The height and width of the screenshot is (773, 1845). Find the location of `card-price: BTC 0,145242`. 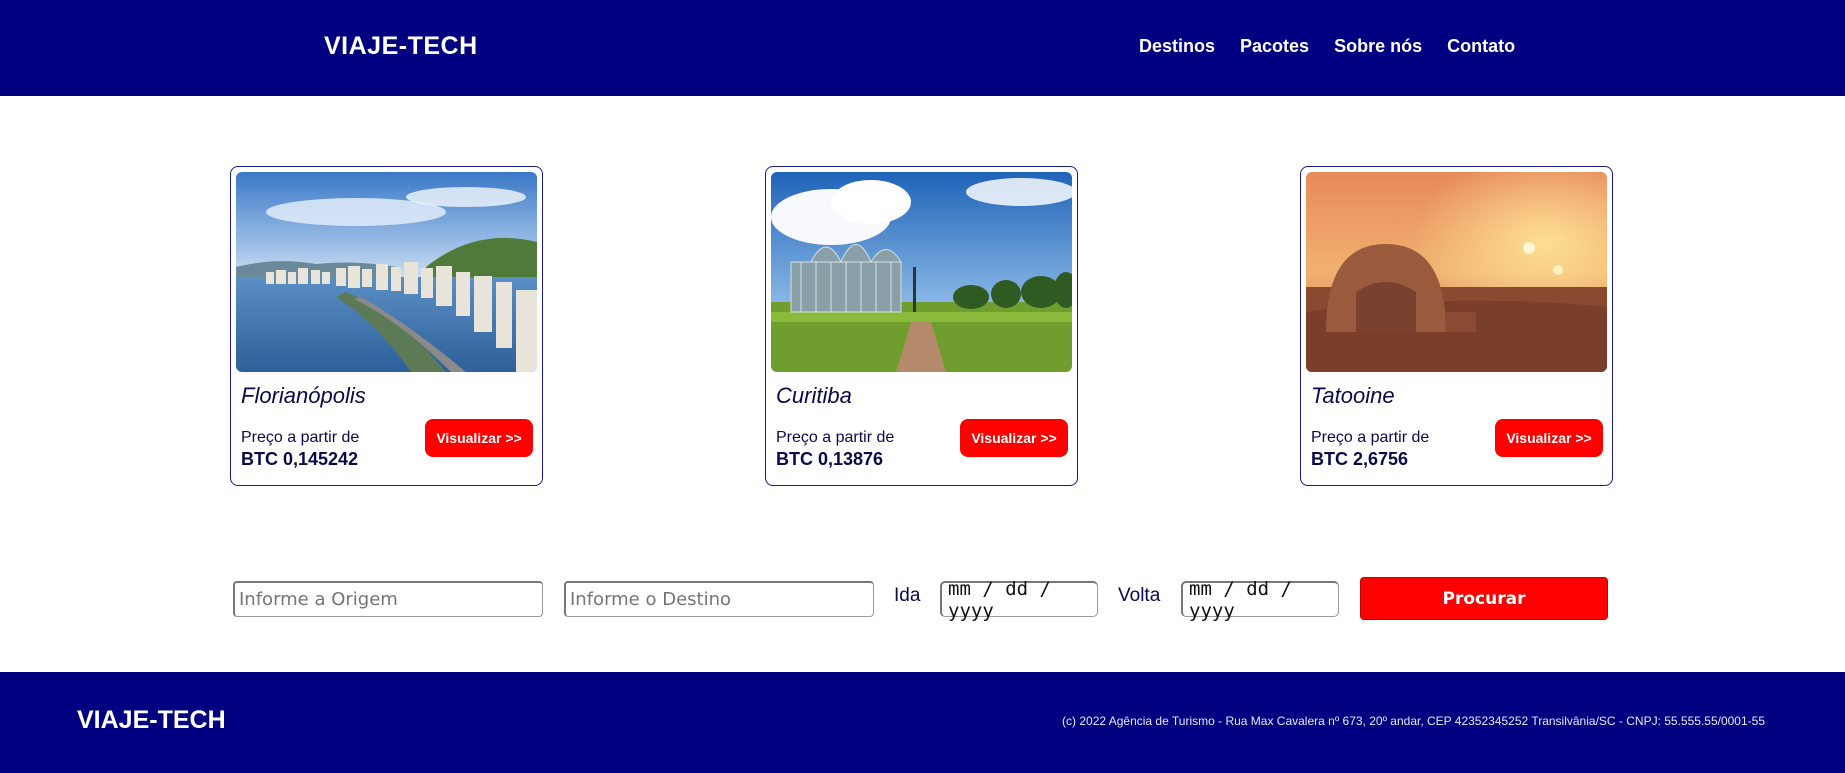

card-price: BTC 0,145242 is located at coordinates (300, 459).